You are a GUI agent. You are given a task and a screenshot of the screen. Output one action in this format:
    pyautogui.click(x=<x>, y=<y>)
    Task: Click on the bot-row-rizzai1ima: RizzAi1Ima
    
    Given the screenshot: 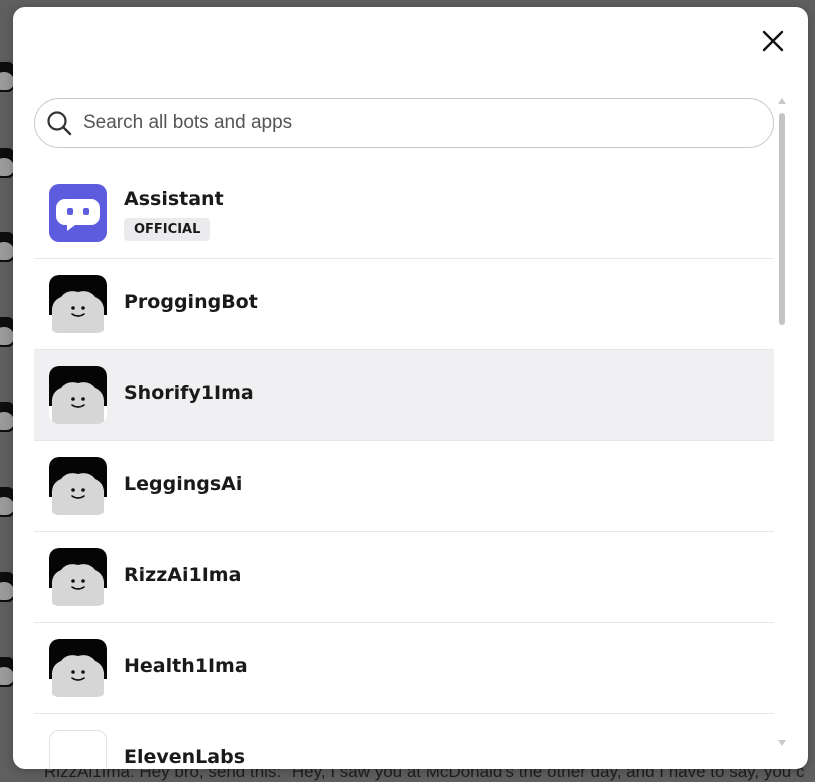 What is the action you would take?
    pyautogui.click(x=404, y=577)
    